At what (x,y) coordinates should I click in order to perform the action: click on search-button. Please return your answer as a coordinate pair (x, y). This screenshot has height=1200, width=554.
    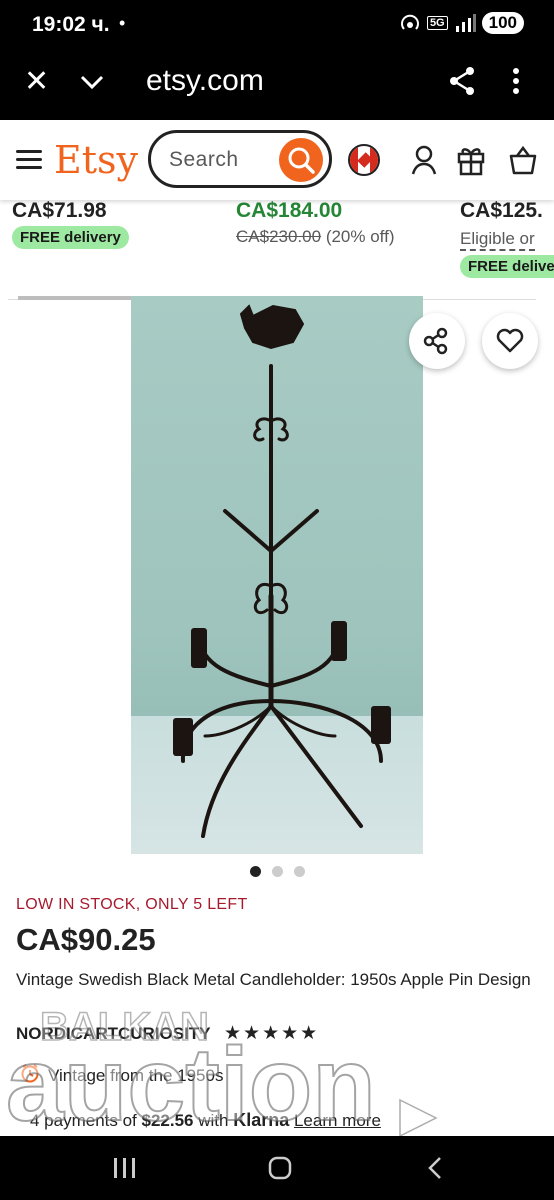
    Looking at the image, I should click on (301, 160).